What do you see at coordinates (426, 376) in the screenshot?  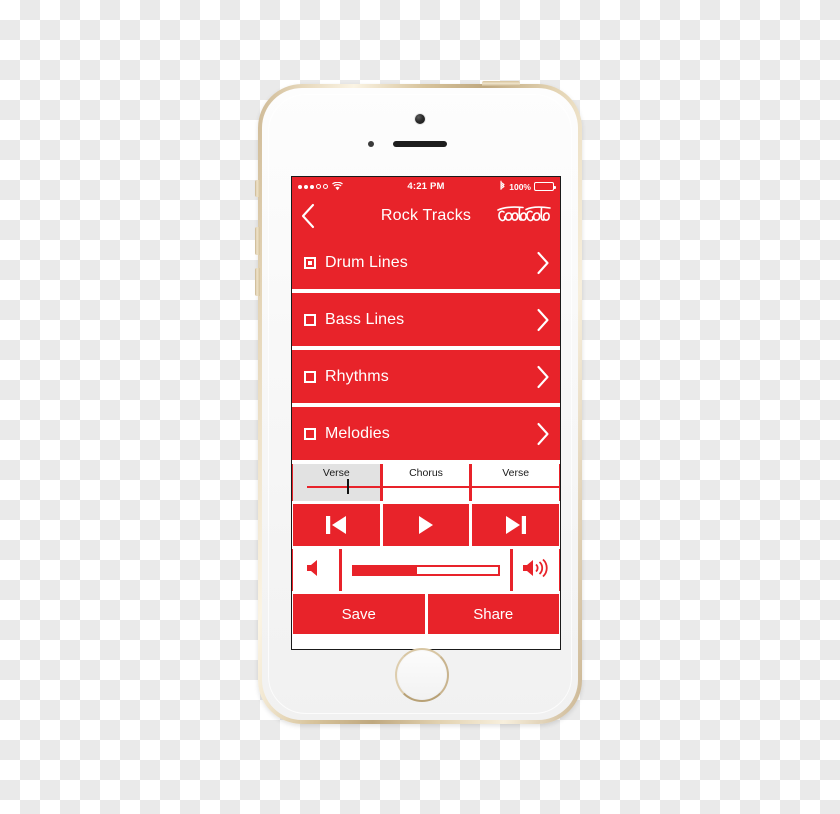 I see `table-row: Rhythms` at bounding box center [426, 376].